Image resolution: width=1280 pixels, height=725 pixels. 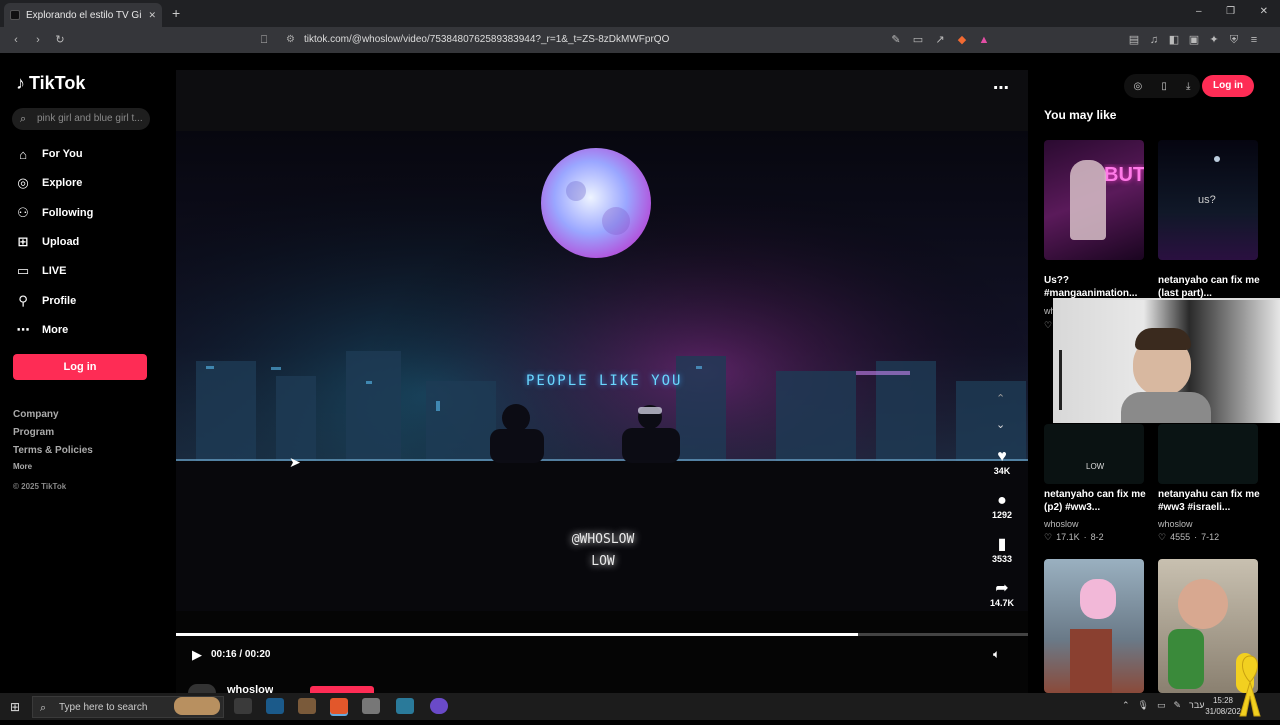 I want to click on video-top-bar, so click(x=602, y=100).